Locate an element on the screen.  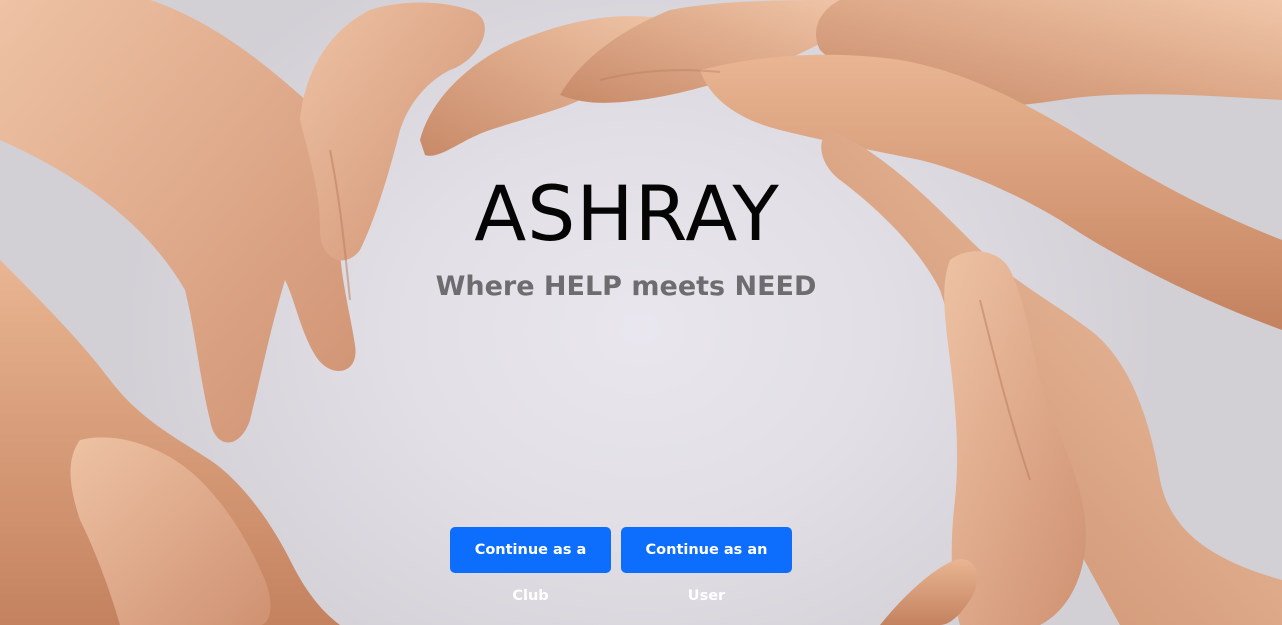
action-buttons: Continue as a Club Continue as an User is located at coordinates (621, 565).